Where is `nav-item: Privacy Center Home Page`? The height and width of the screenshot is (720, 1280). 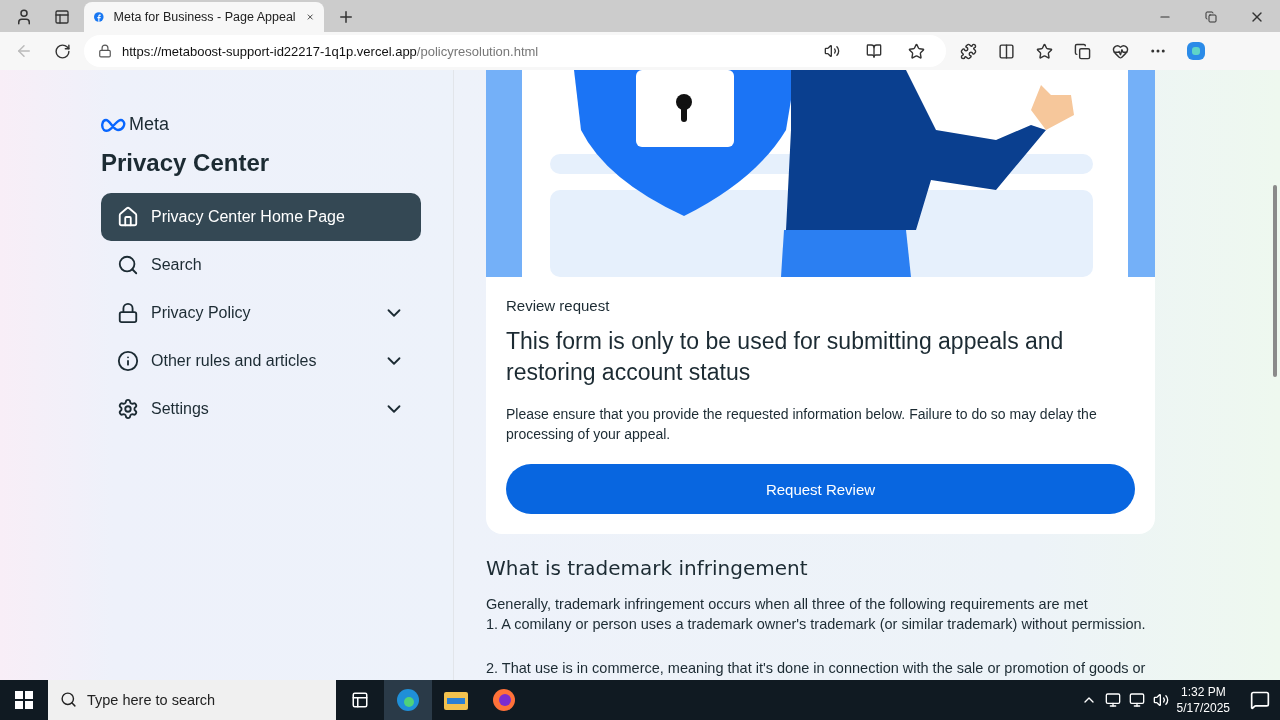
nav-item: Privacy Center Home Page is located at coordinates (261, 217).